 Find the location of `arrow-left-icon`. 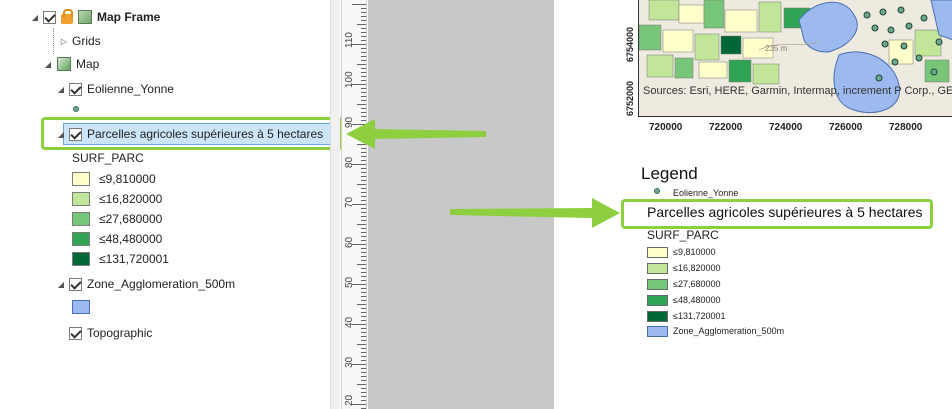

arrow-left-icon is located at coordinates (416, 134).